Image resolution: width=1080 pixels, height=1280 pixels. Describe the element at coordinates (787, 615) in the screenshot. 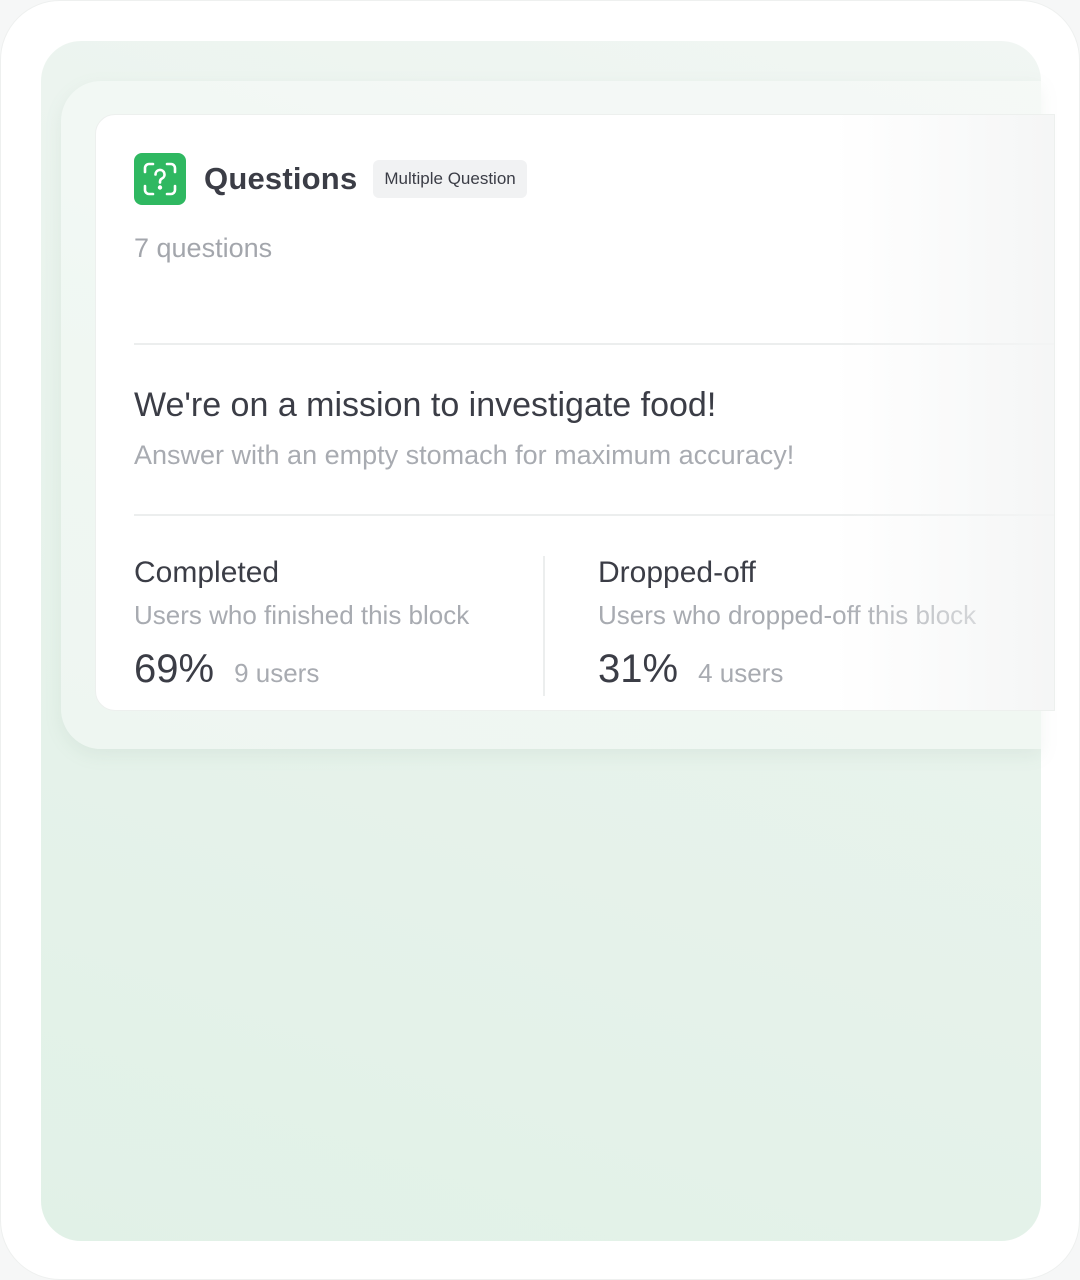

I see `stat-description: Users who dropped-off this block` at that location.